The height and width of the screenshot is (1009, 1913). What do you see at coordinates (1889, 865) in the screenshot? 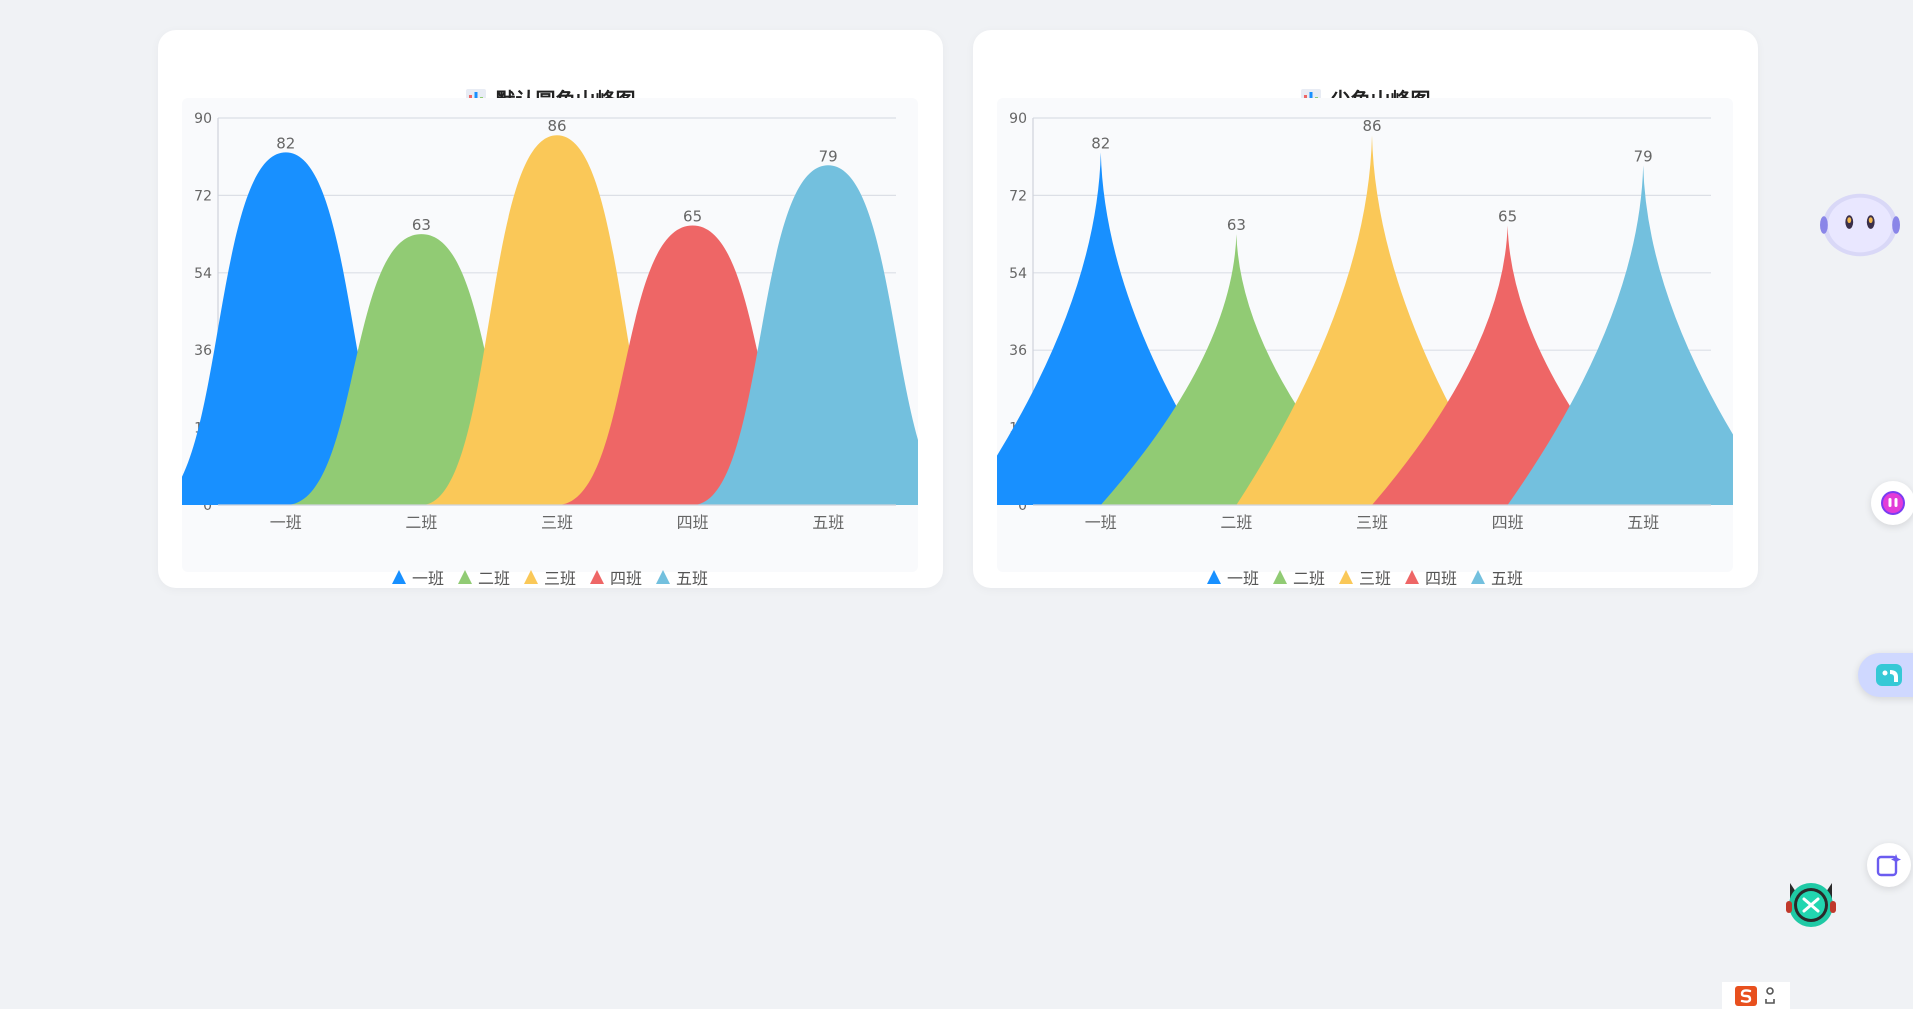
I see `sparkle-edit-icon` at bounding box center [1889, 865].